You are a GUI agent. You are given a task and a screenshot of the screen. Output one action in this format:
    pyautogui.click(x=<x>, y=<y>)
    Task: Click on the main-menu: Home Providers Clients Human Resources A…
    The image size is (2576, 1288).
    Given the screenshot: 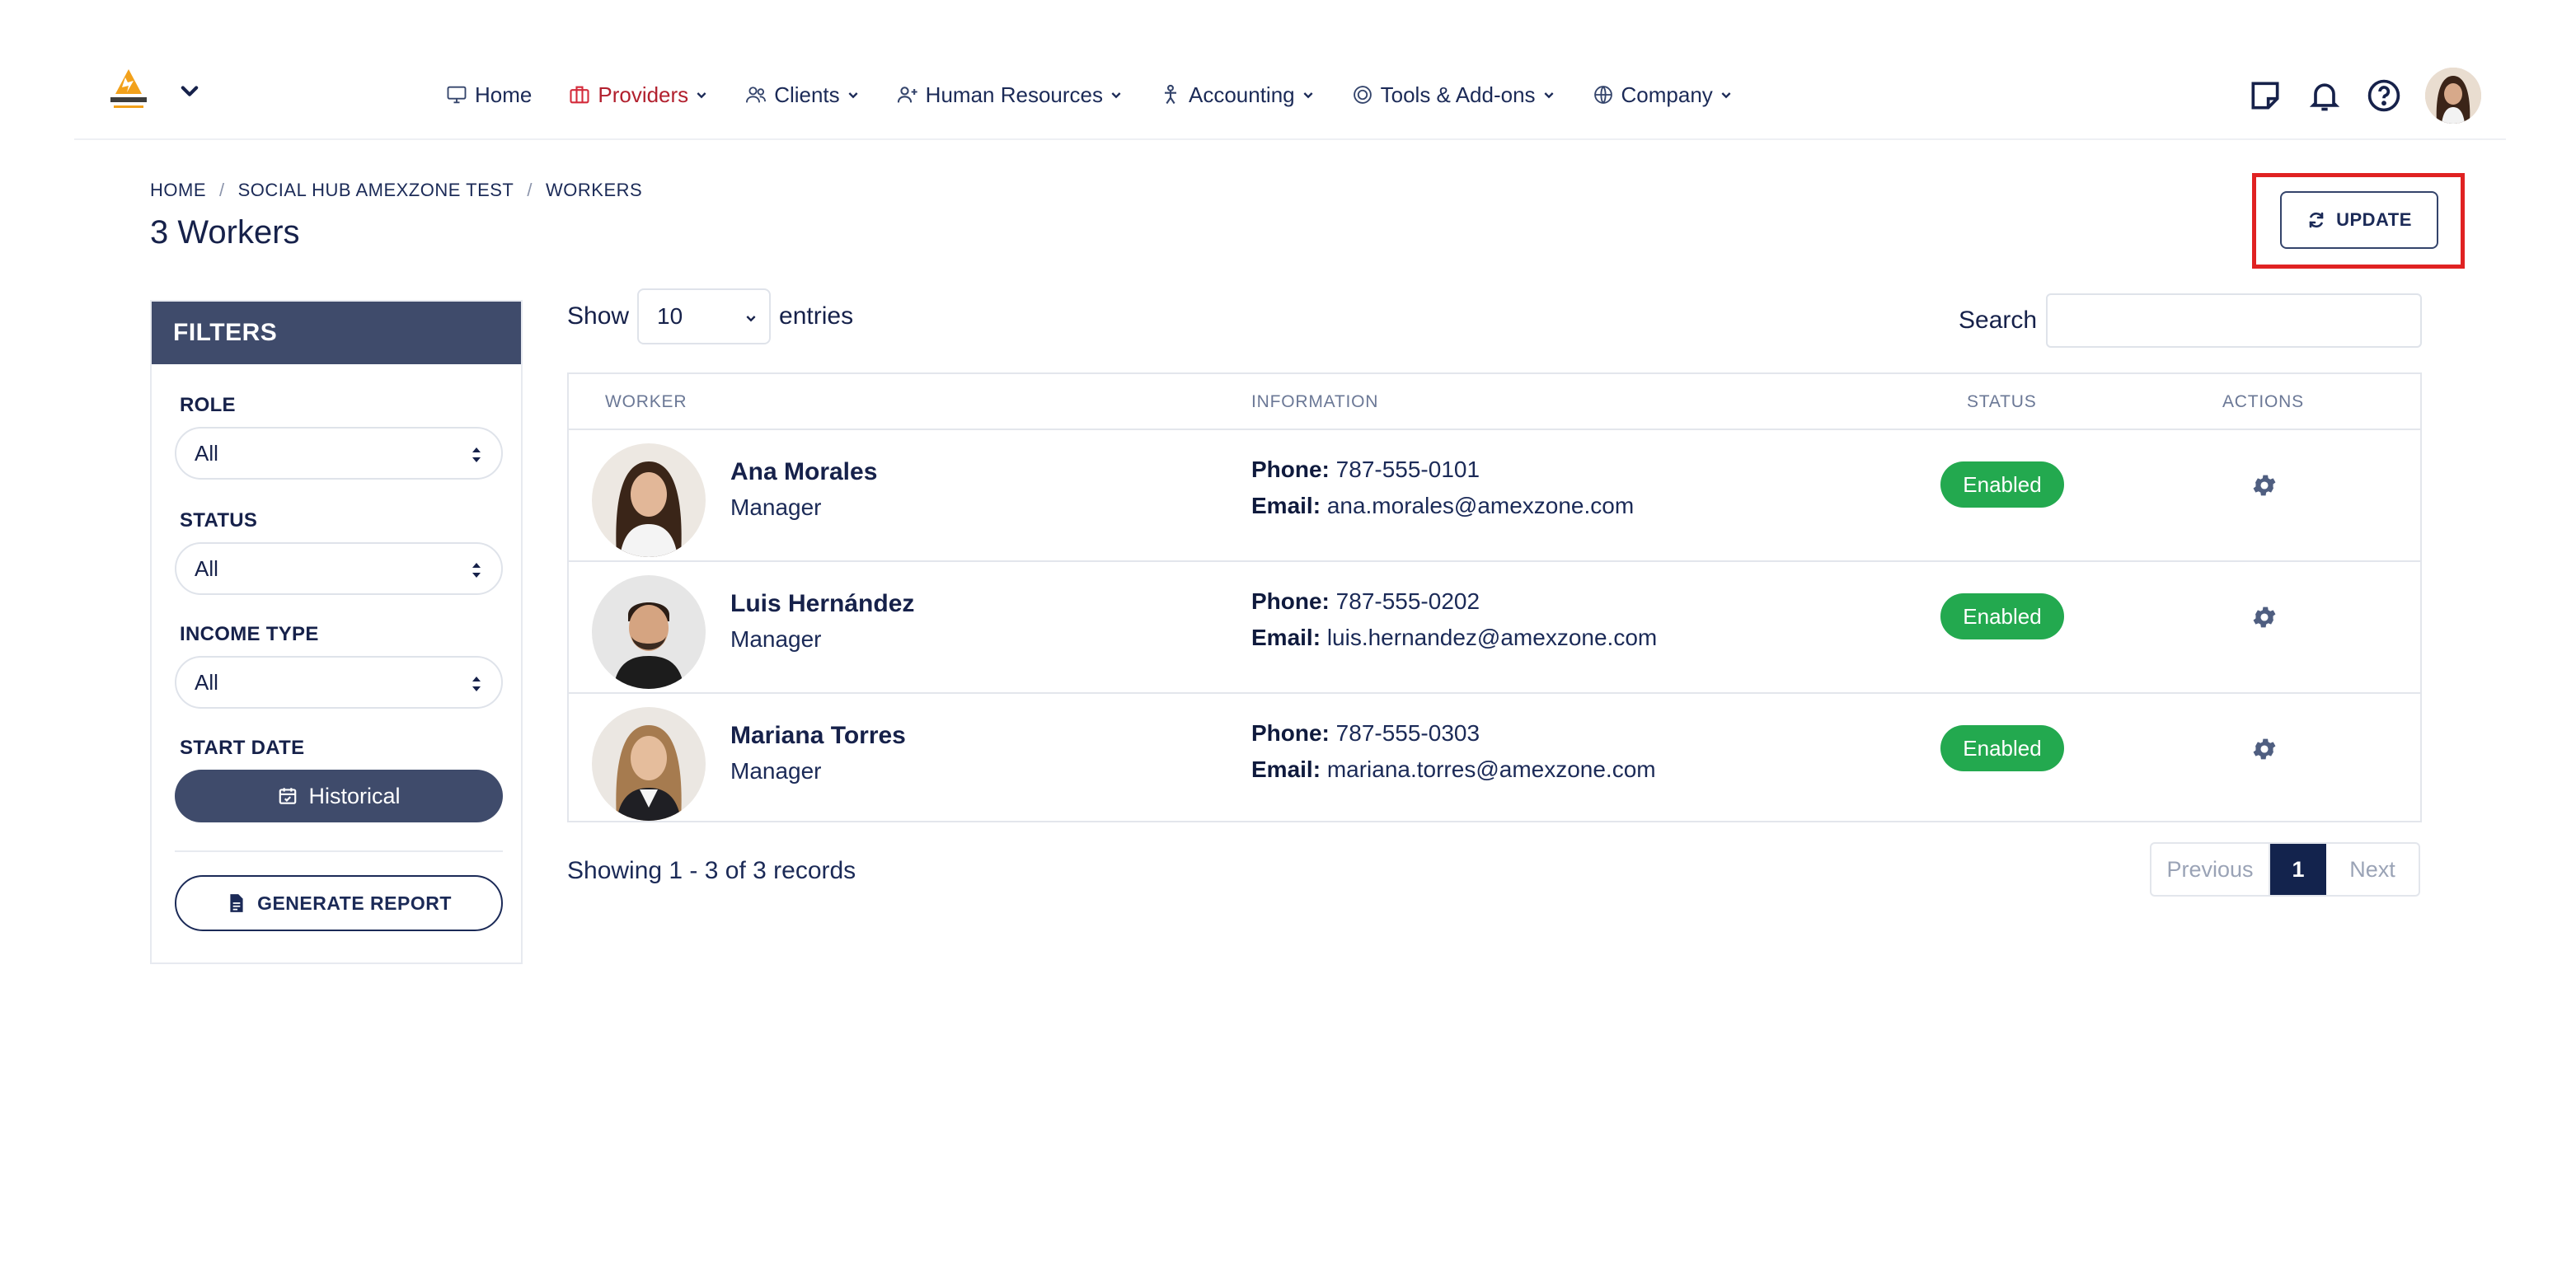 What is the action you would take?
    pyautogui.click(x=1107, y=94)
    